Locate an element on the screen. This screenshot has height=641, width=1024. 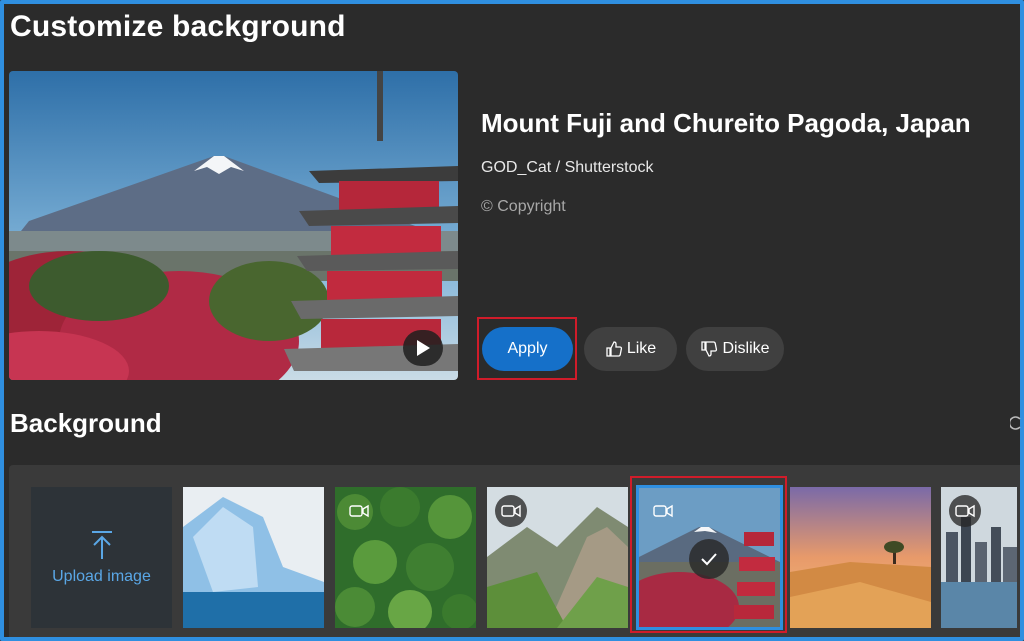
thumbnail-mountain-valley is located at coordinates (557, 557).